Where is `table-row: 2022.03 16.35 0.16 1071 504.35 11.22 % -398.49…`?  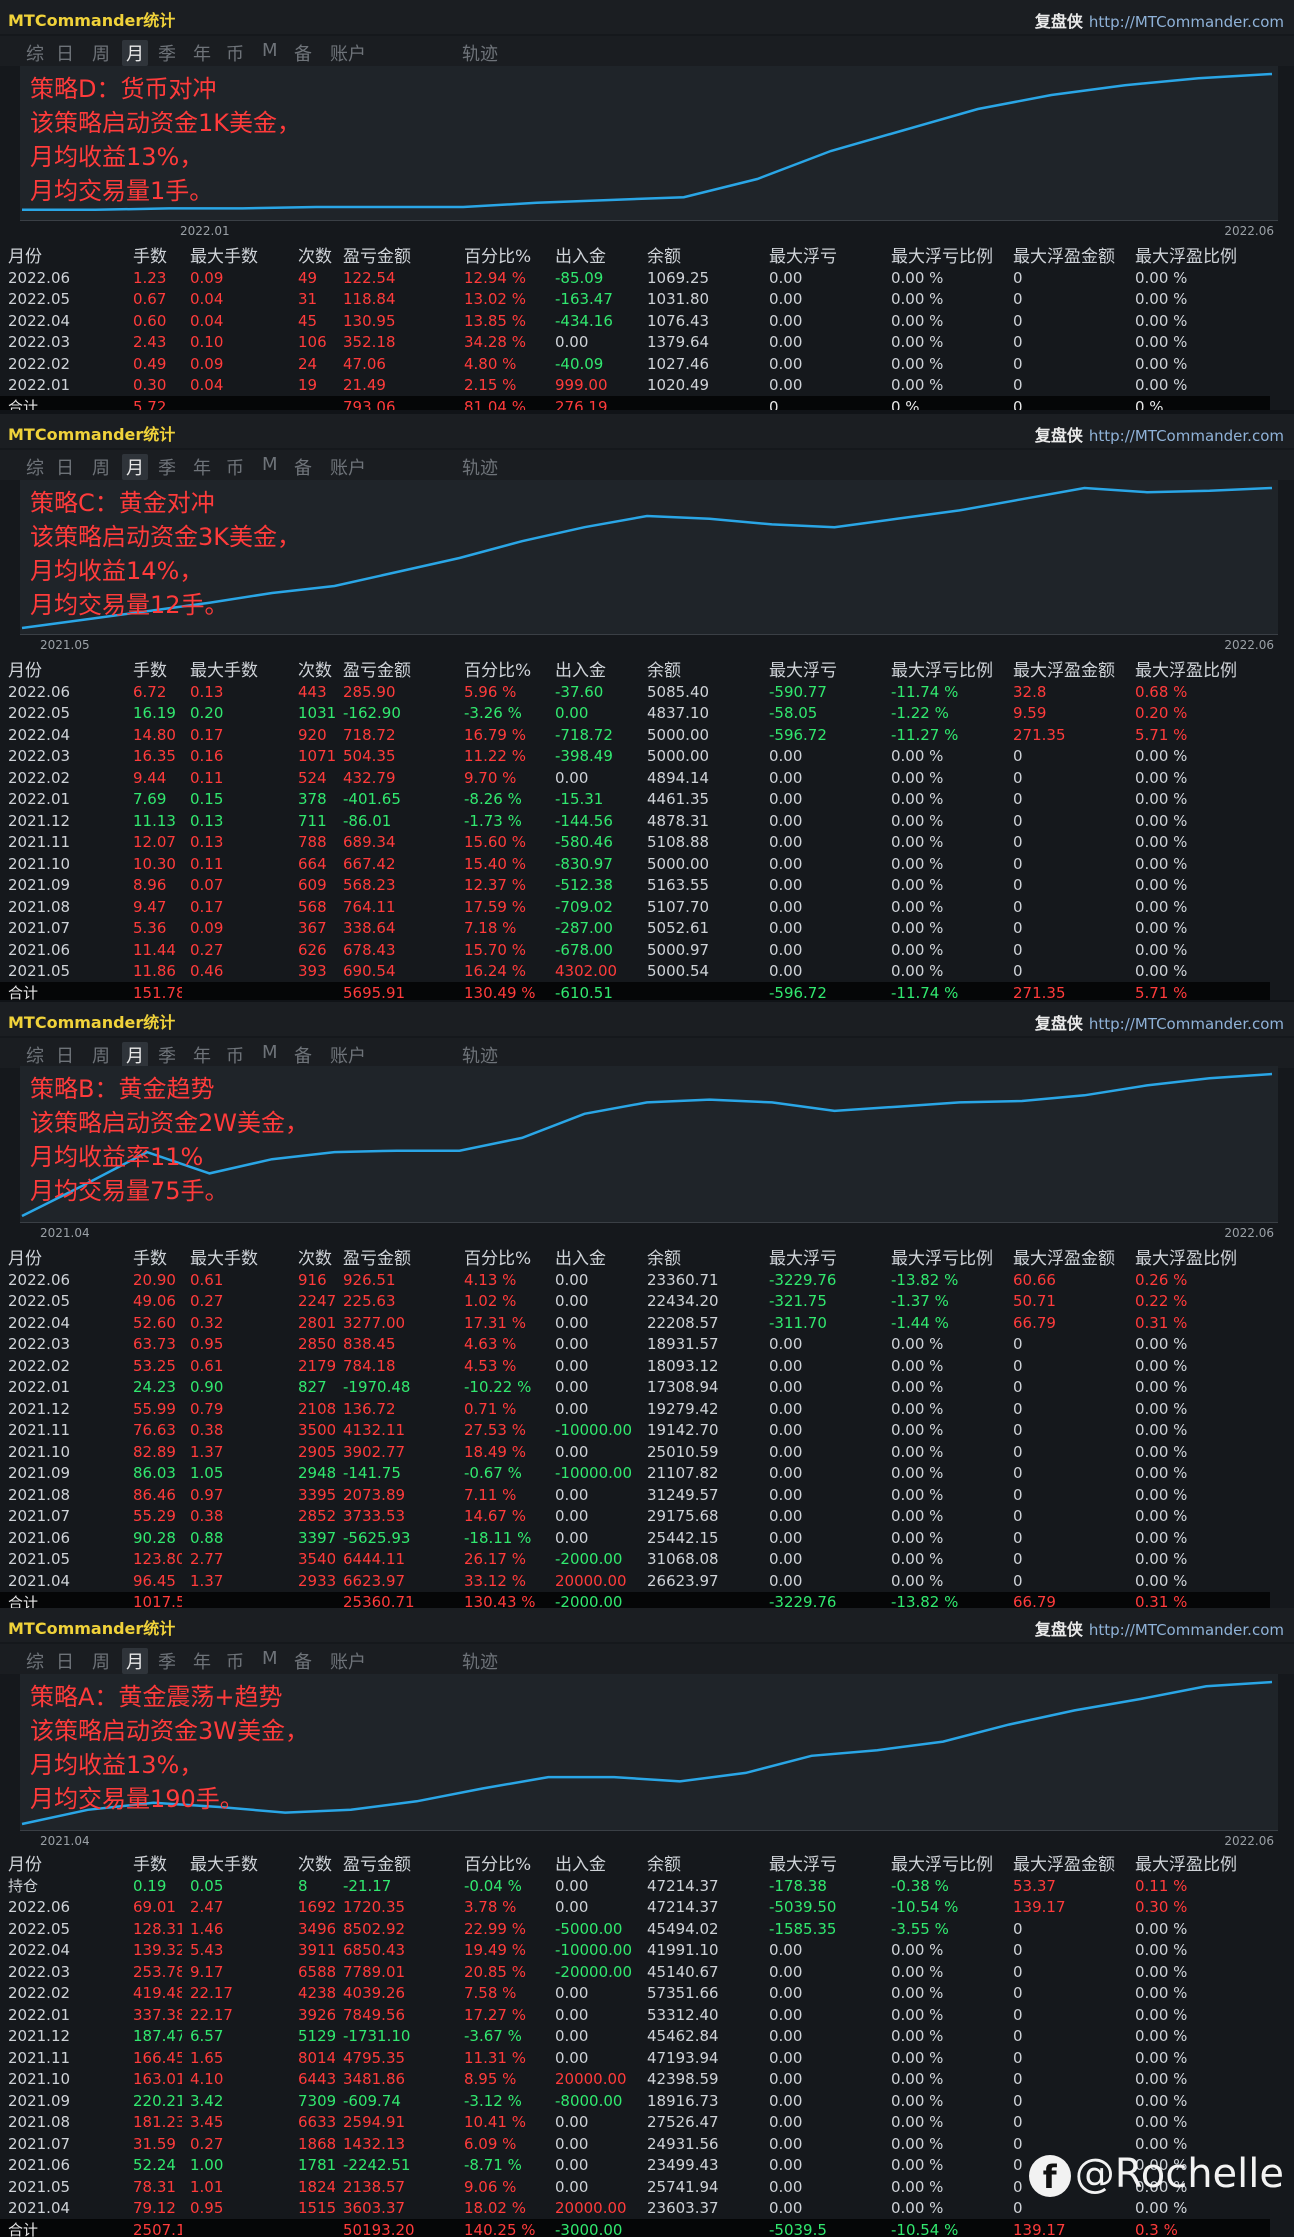 table-row: 2022.03 16.35 0.16 1071 504.35 11.22 % -398.49… is located at coordinates (635, 757).